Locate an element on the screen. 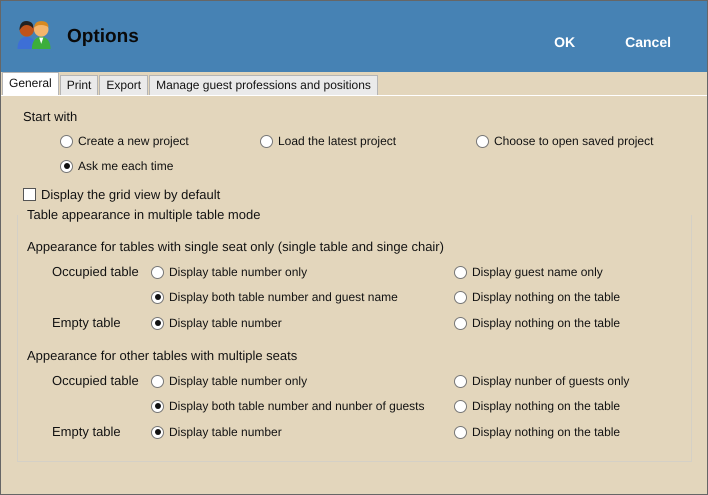 The height and width of the screenshot is (495, 708). radio-label: Load the latest project is located at coordinates (337, 141).